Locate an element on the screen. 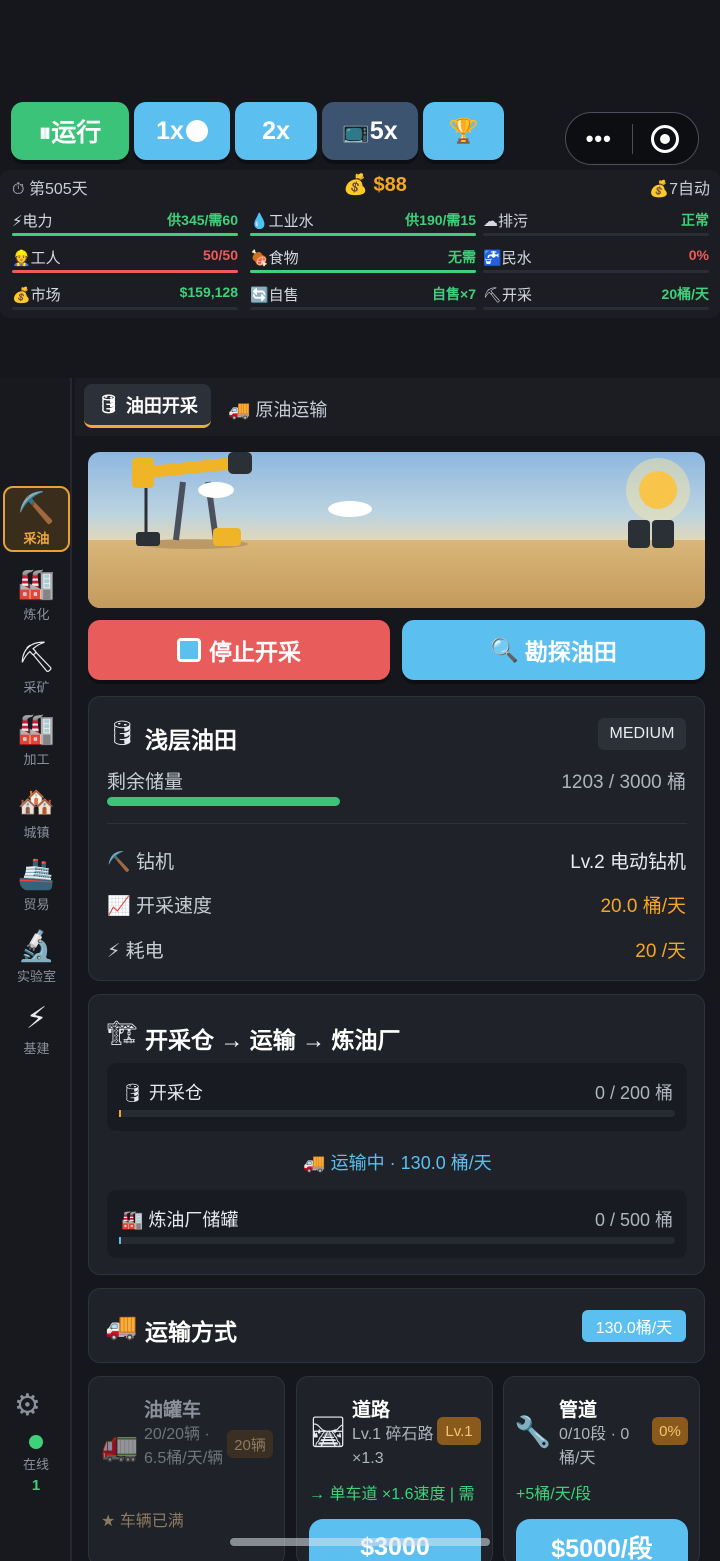 This screenshot has width=720, height=1561. speed-1x-button: 1x is located at coordinates (182, 131).